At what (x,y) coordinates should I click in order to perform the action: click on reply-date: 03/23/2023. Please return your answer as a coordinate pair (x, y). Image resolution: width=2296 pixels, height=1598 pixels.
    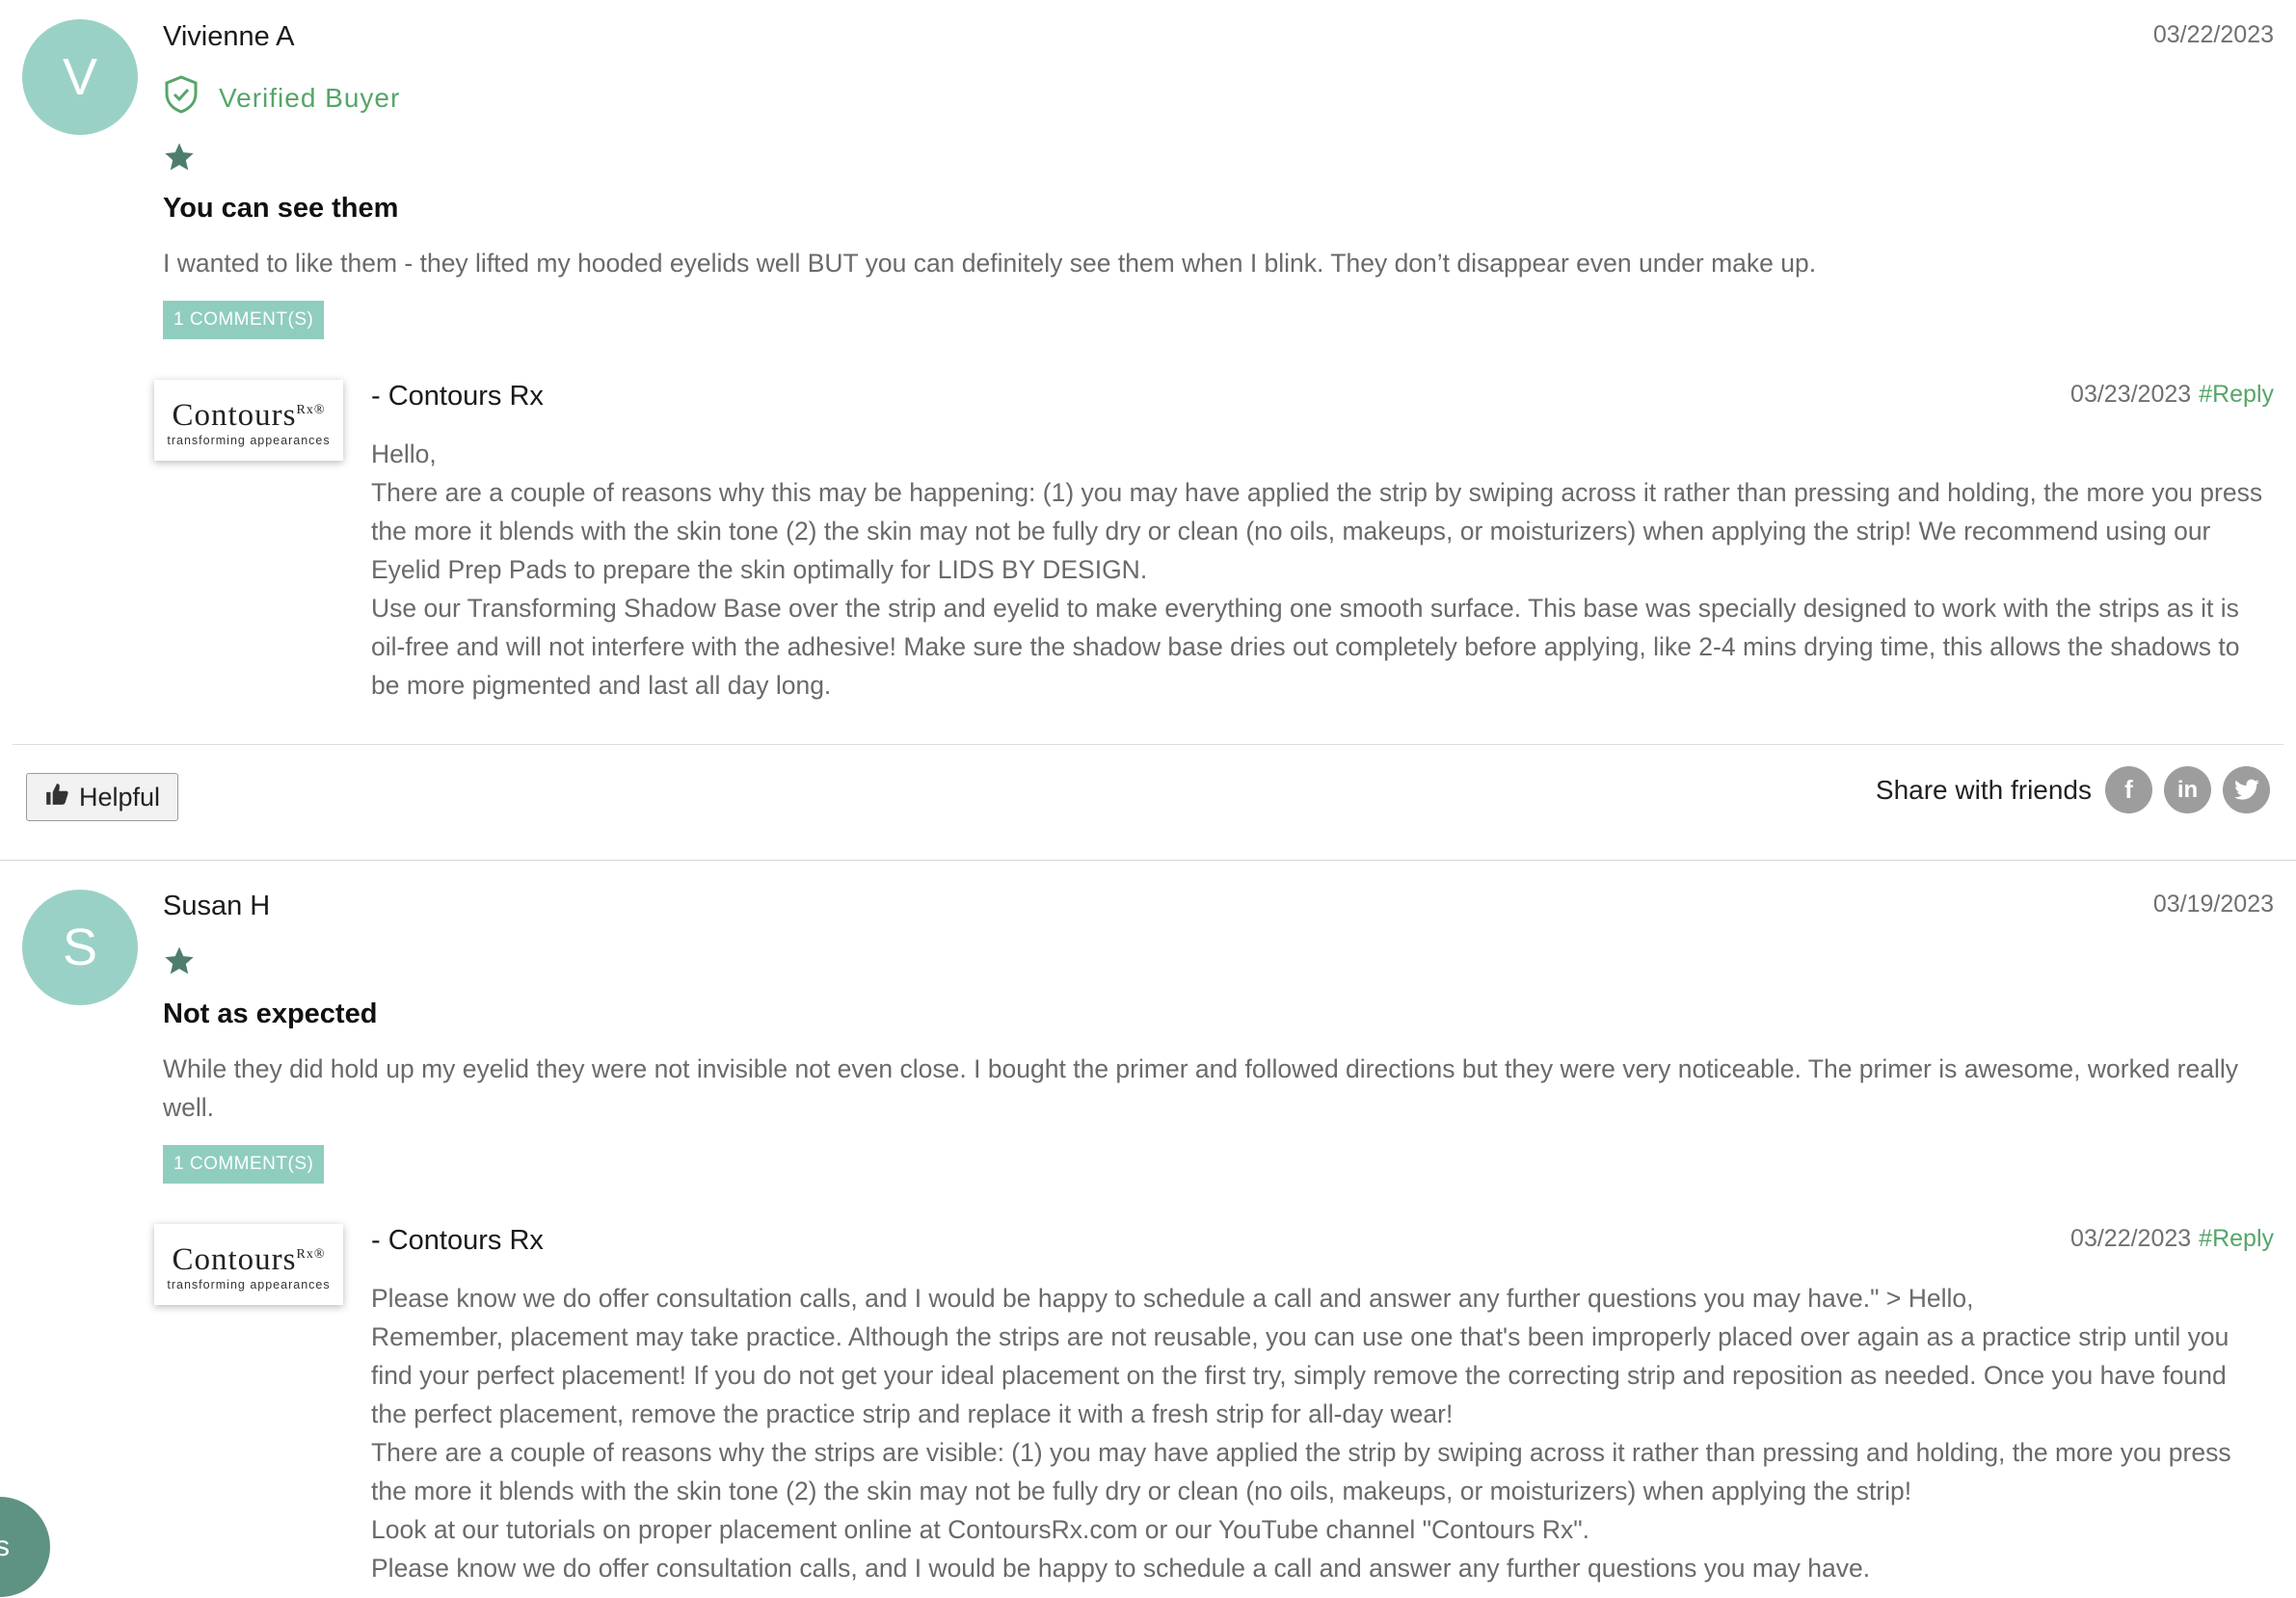
    Looking at the image, I should click on (2131, 394).